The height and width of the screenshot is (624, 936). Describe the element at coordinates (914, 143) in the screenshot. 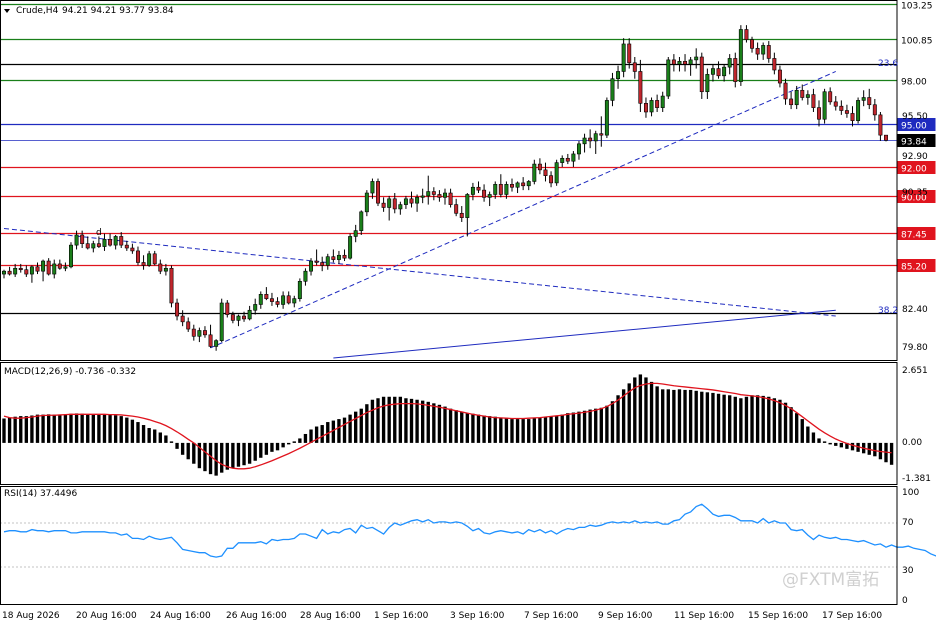

I see `level-price-label: 93.84` at that location.